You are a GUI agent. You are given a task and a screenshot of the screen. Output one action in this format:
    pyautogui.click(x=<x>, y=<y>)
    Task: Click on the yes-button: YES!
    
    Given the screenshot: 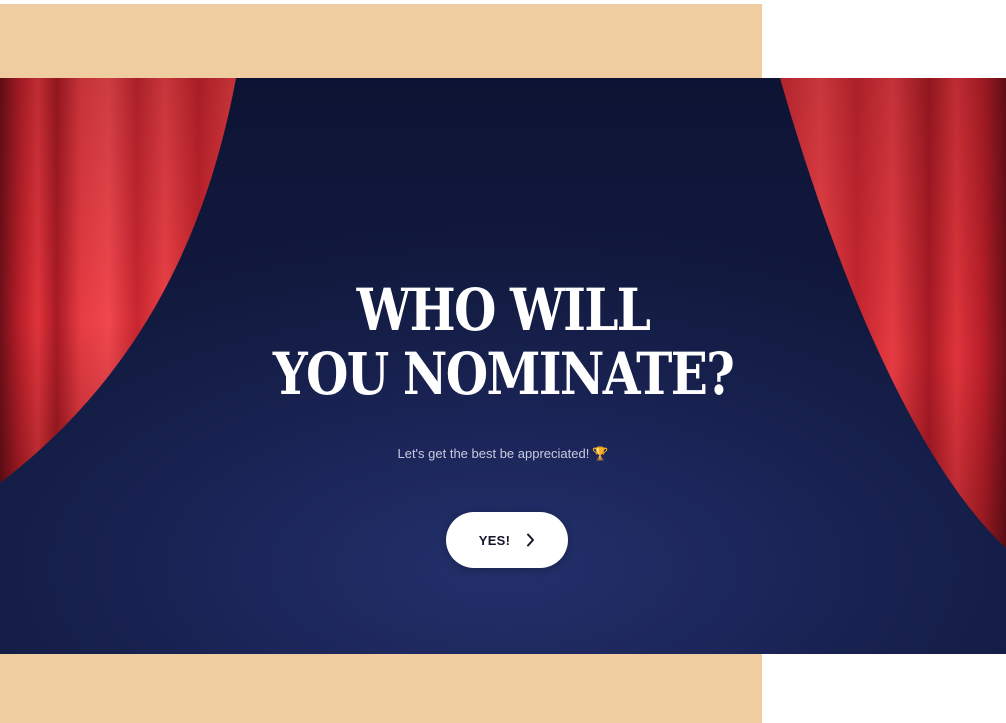 What is the action you would take?
    pyautogui.click(x=507, y=540)
    